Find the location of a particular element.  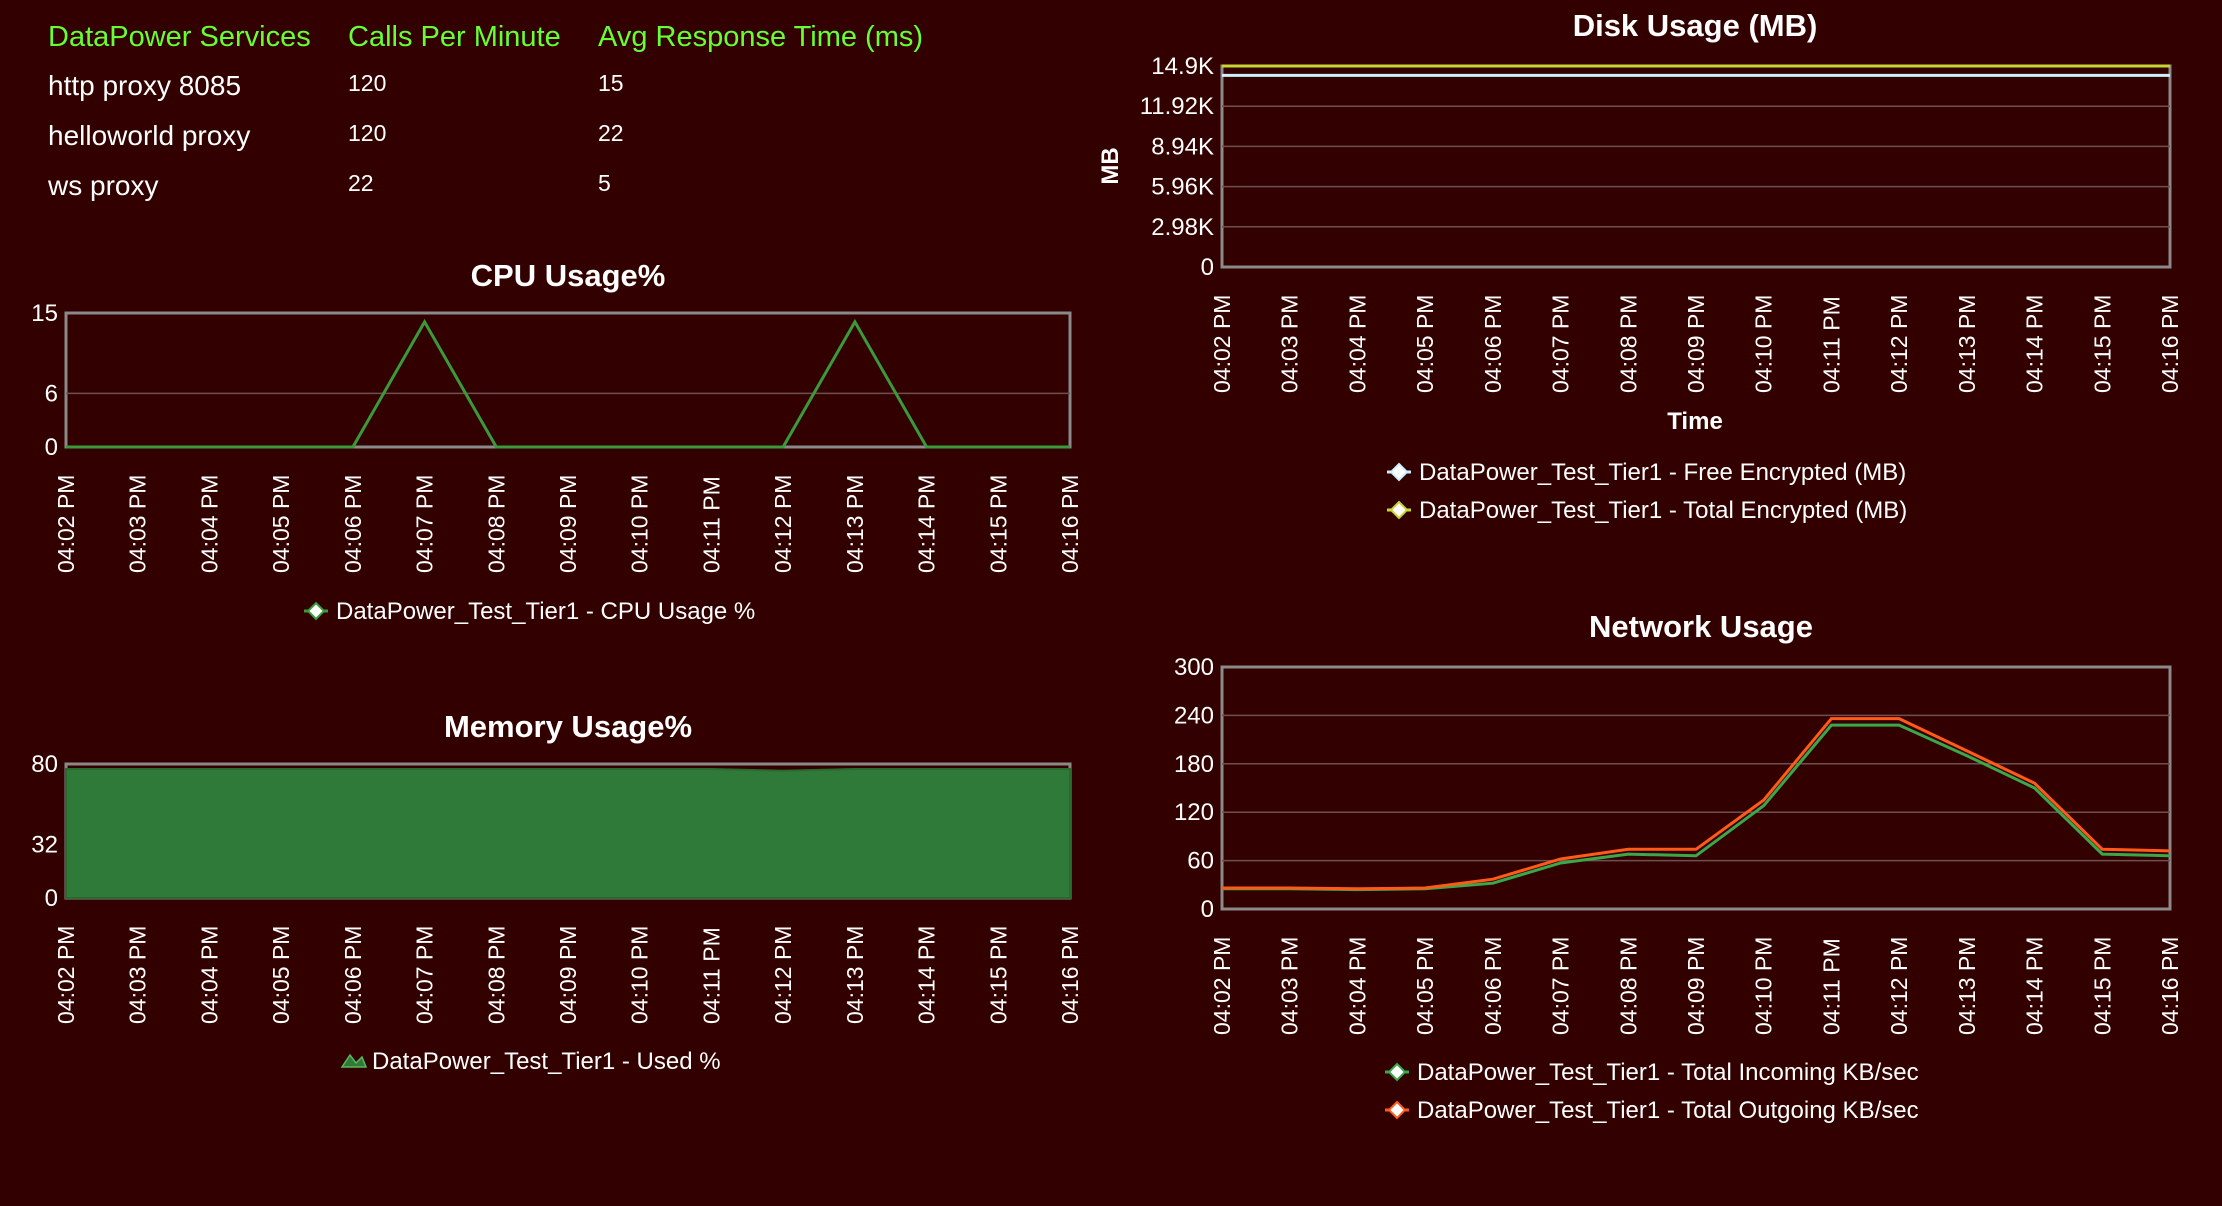

y-tick-label: 32 is located at coordinates (44, 844).